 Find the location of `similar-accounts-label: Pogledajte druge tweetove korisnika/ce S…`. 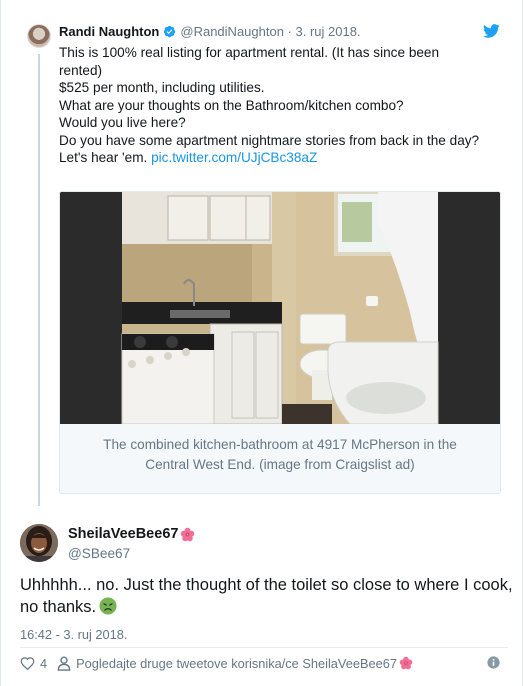

similar-accounts-label: Pogledajte druge tweetove korisnika/ce S… is located at coordinates (236, 663).